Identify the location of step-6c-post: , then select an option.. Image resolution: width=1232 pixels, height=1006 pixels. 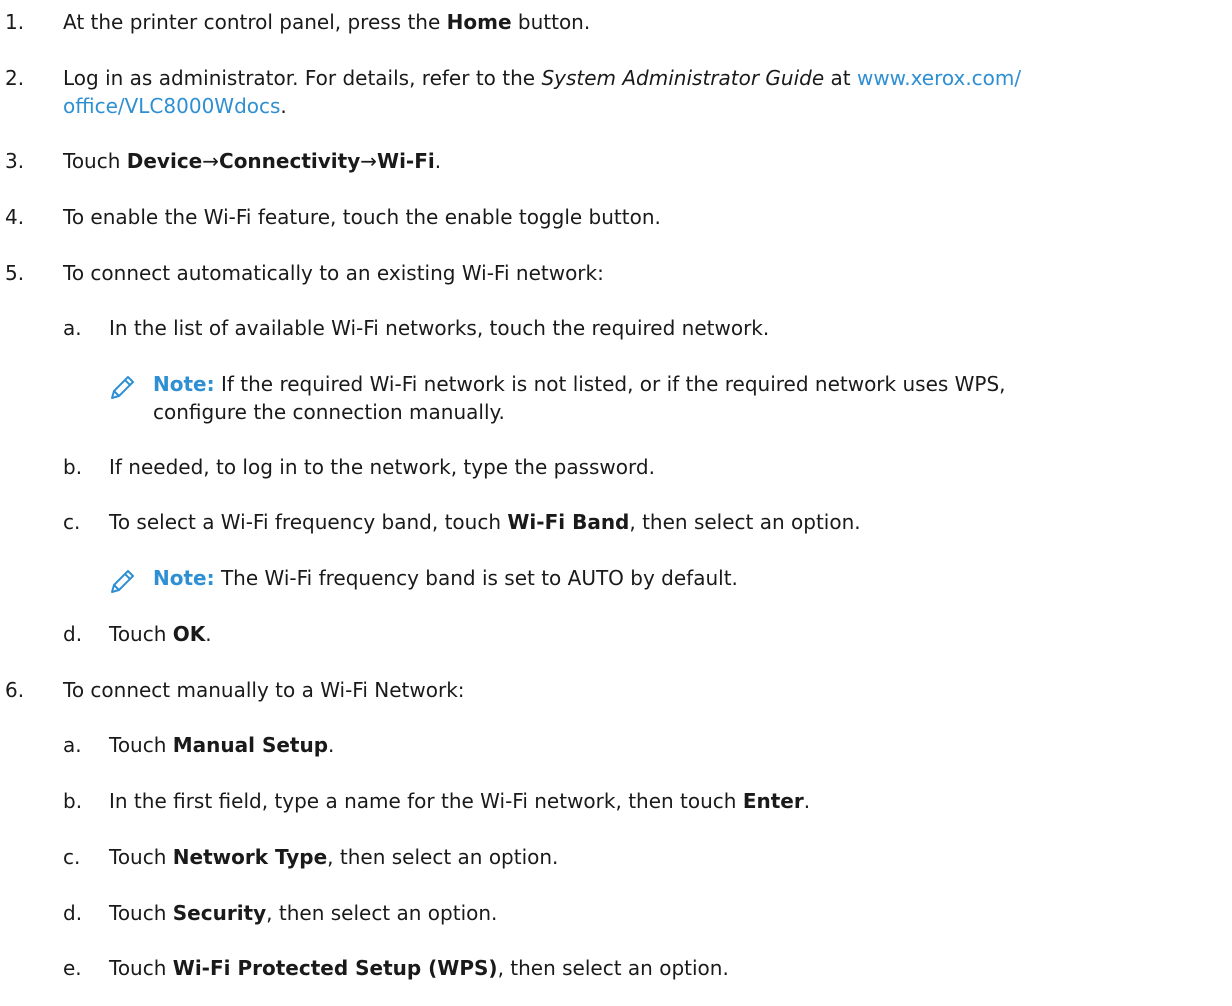
(443, 857).